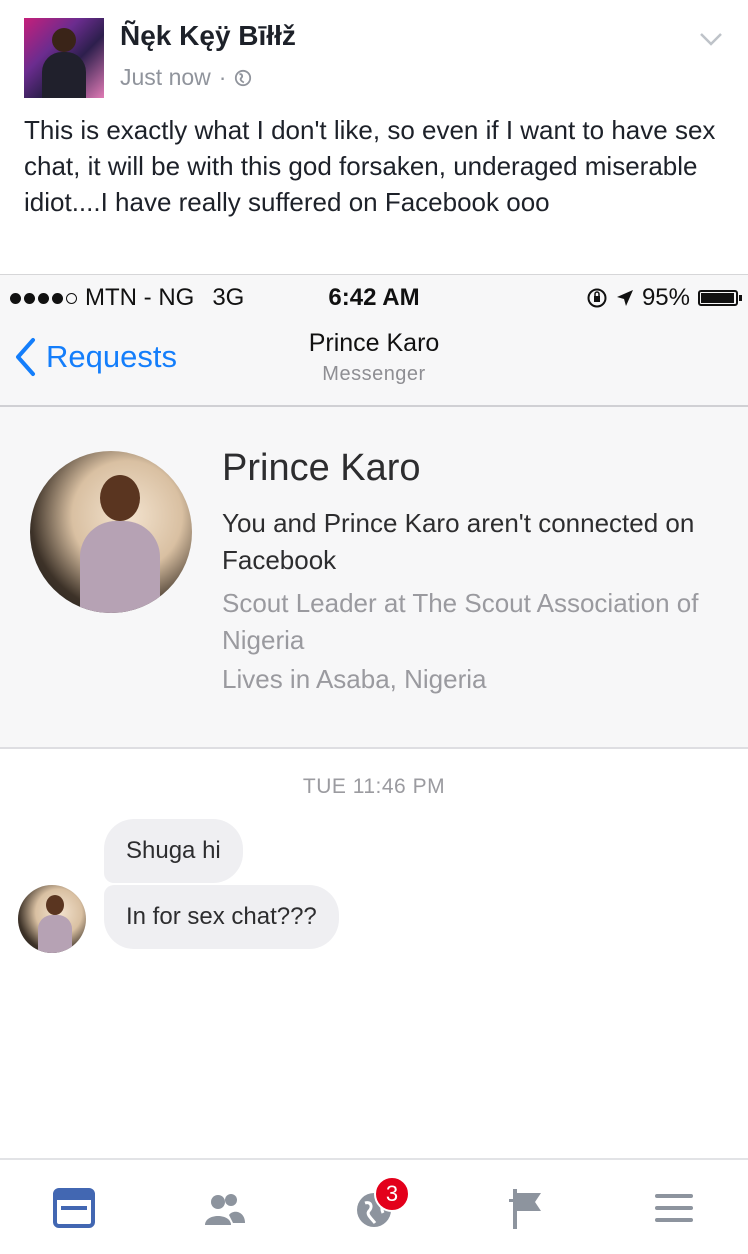 This screenshot has height=1254, width=748. Describe the element at coordinates (597, 298) in the screenshot. I see `rotation-lock-icon` at that location.